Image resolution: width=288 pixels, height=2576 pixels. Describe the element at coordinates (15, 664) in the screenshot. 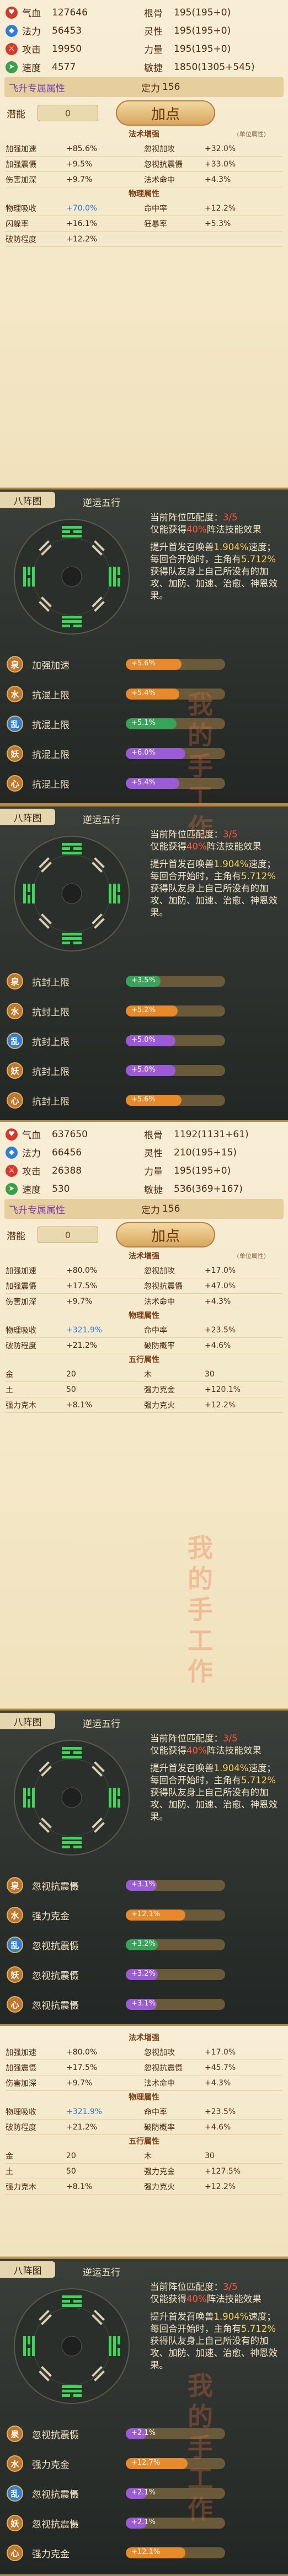

I see `slot-emblem-icon: 泉` at that location.